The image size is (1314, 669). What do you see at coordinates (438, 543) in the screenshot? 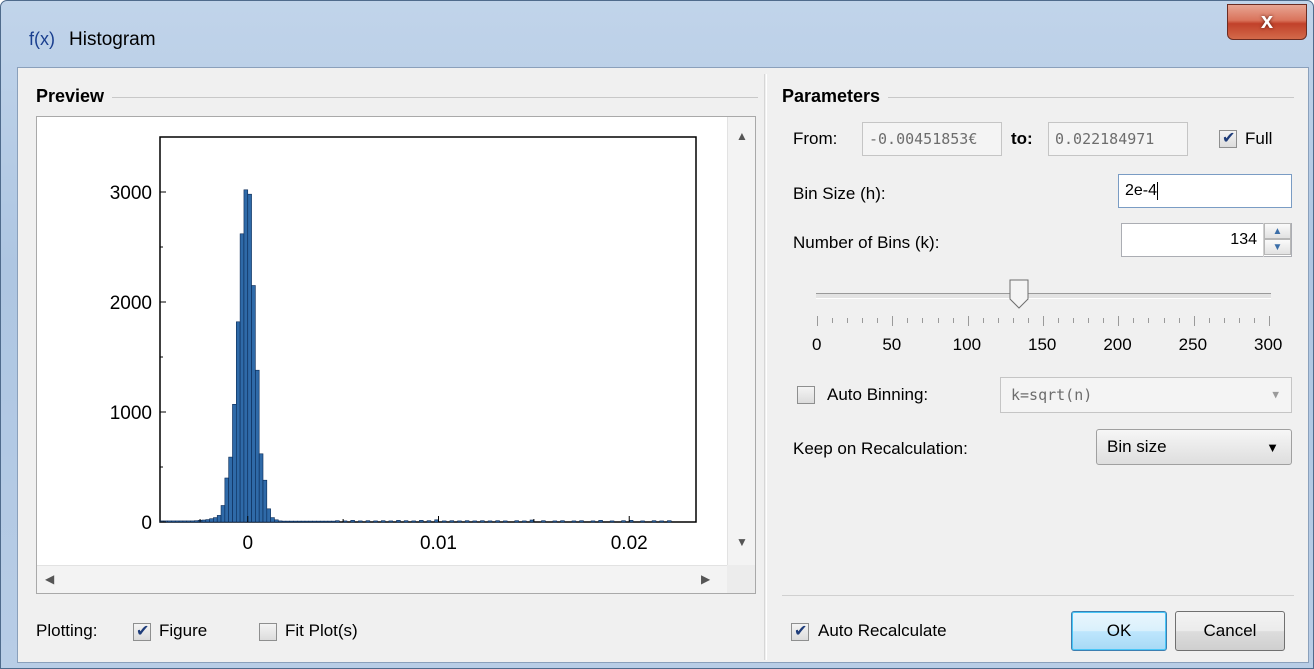
I see `x-tick-label: 0.01` at bounding box center [438, 543].